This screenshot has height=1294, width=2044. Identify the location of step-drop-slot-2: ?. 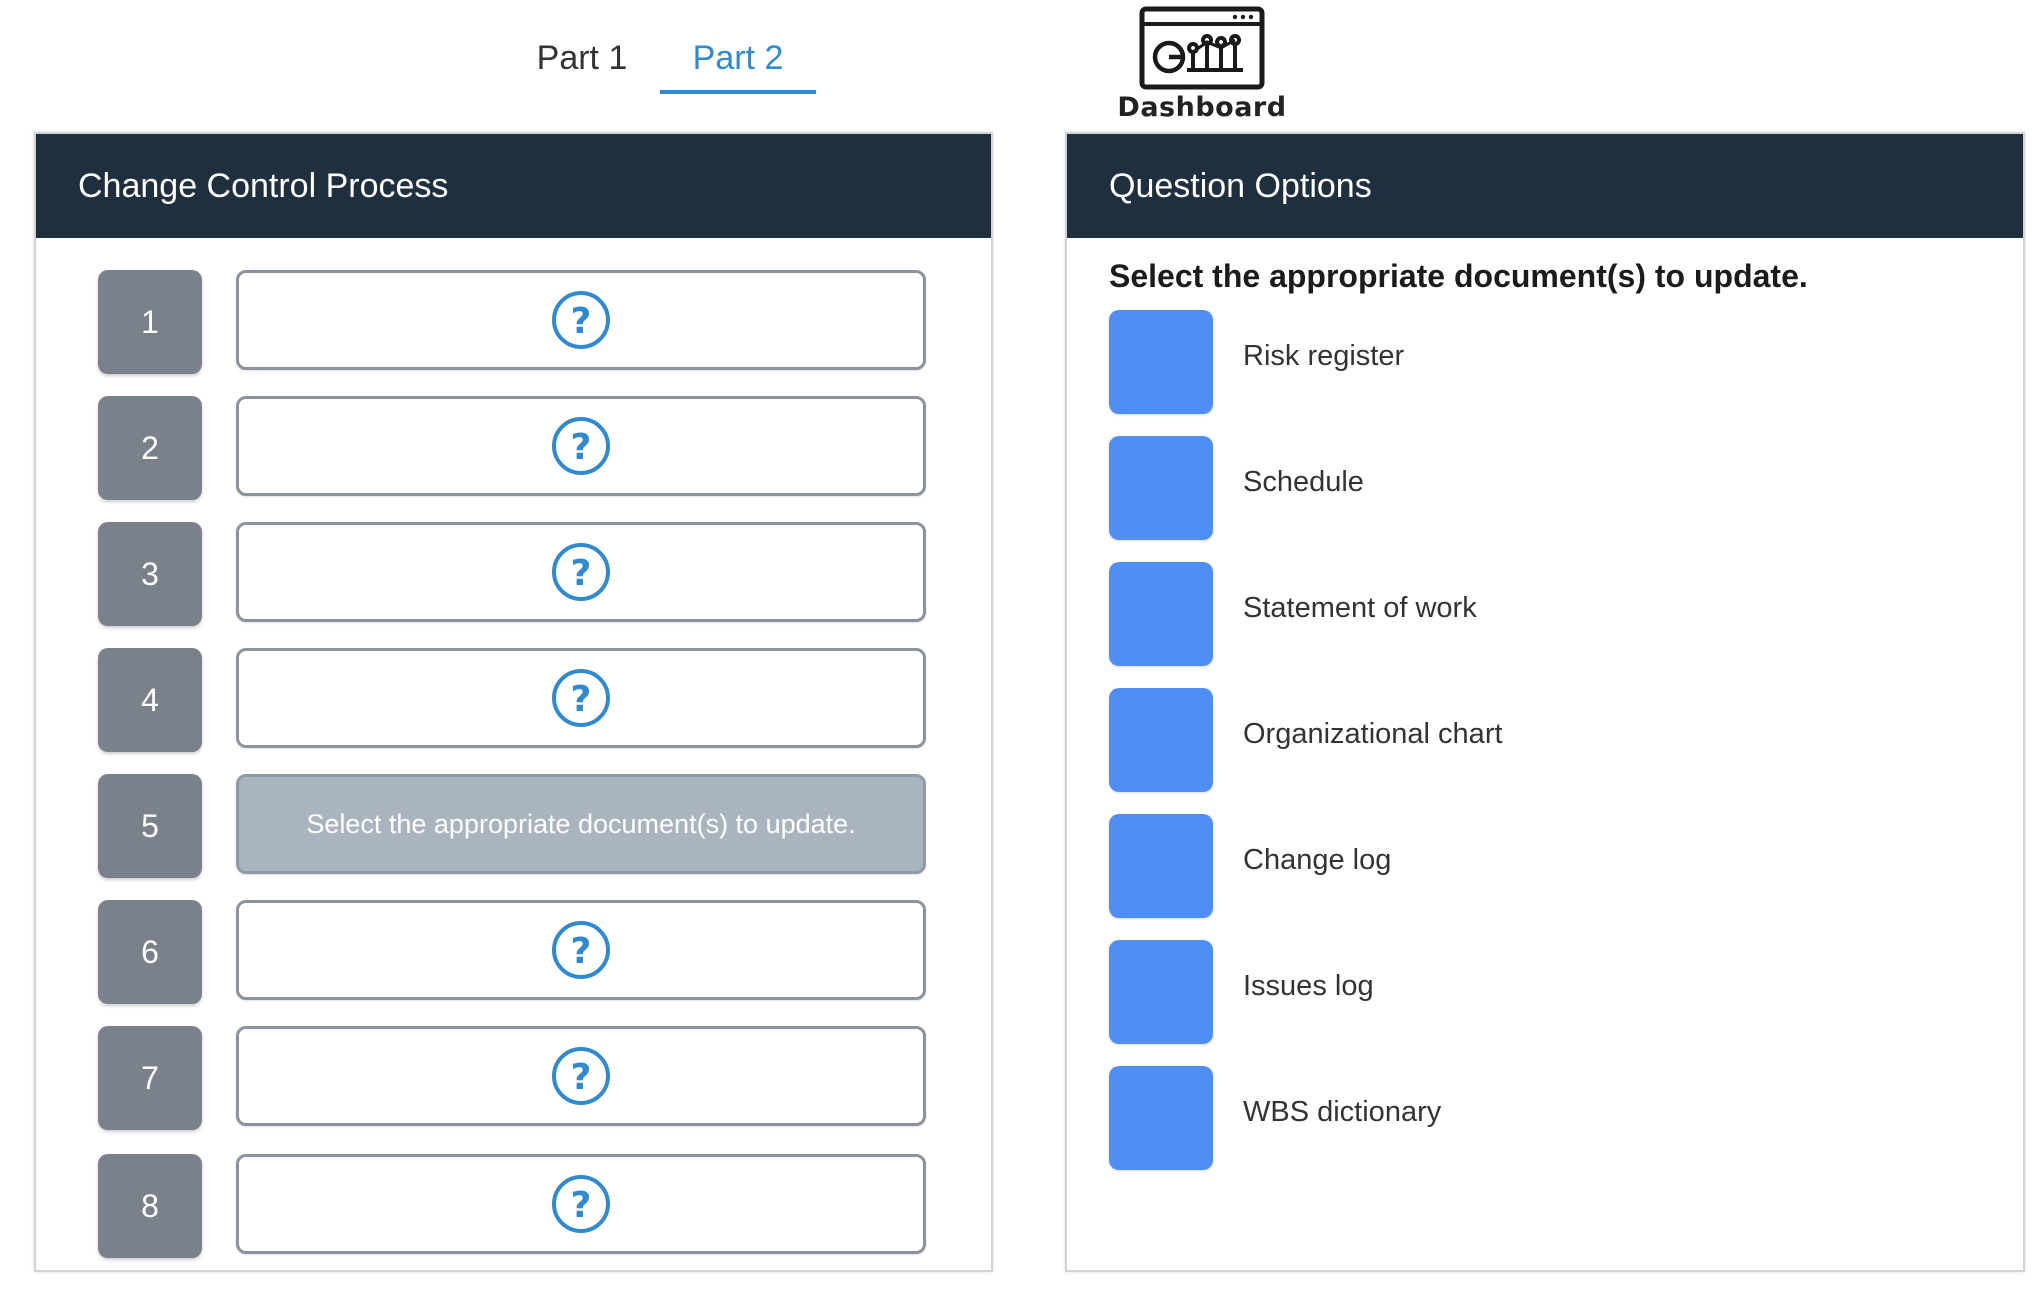
(581, 446).